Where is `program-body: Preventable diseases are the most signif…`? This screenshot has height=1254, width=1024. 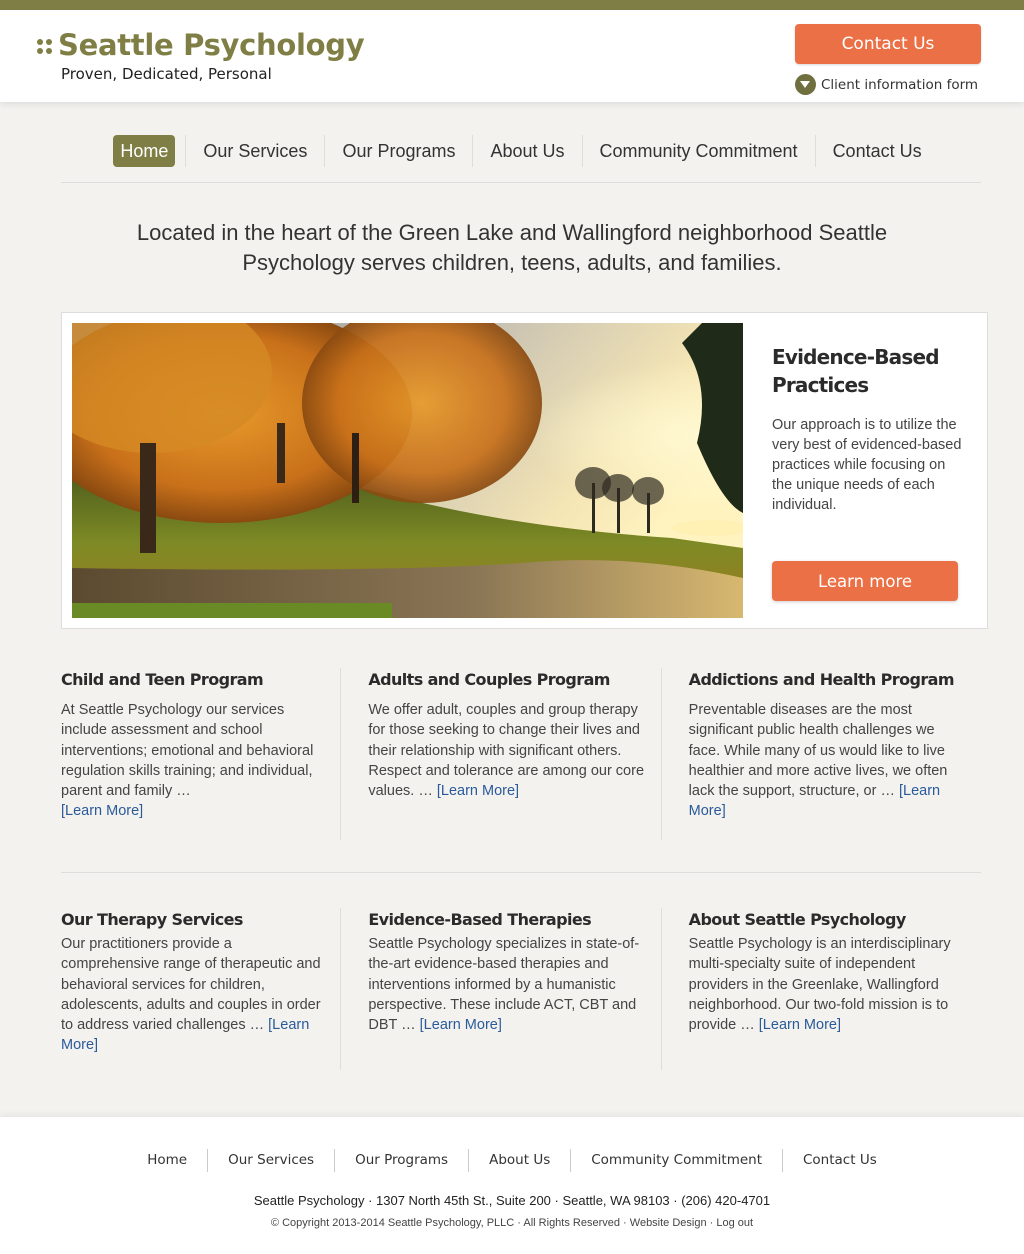
program-body: Preventable diseases are the most signif… is located at coordinates (818, 761).